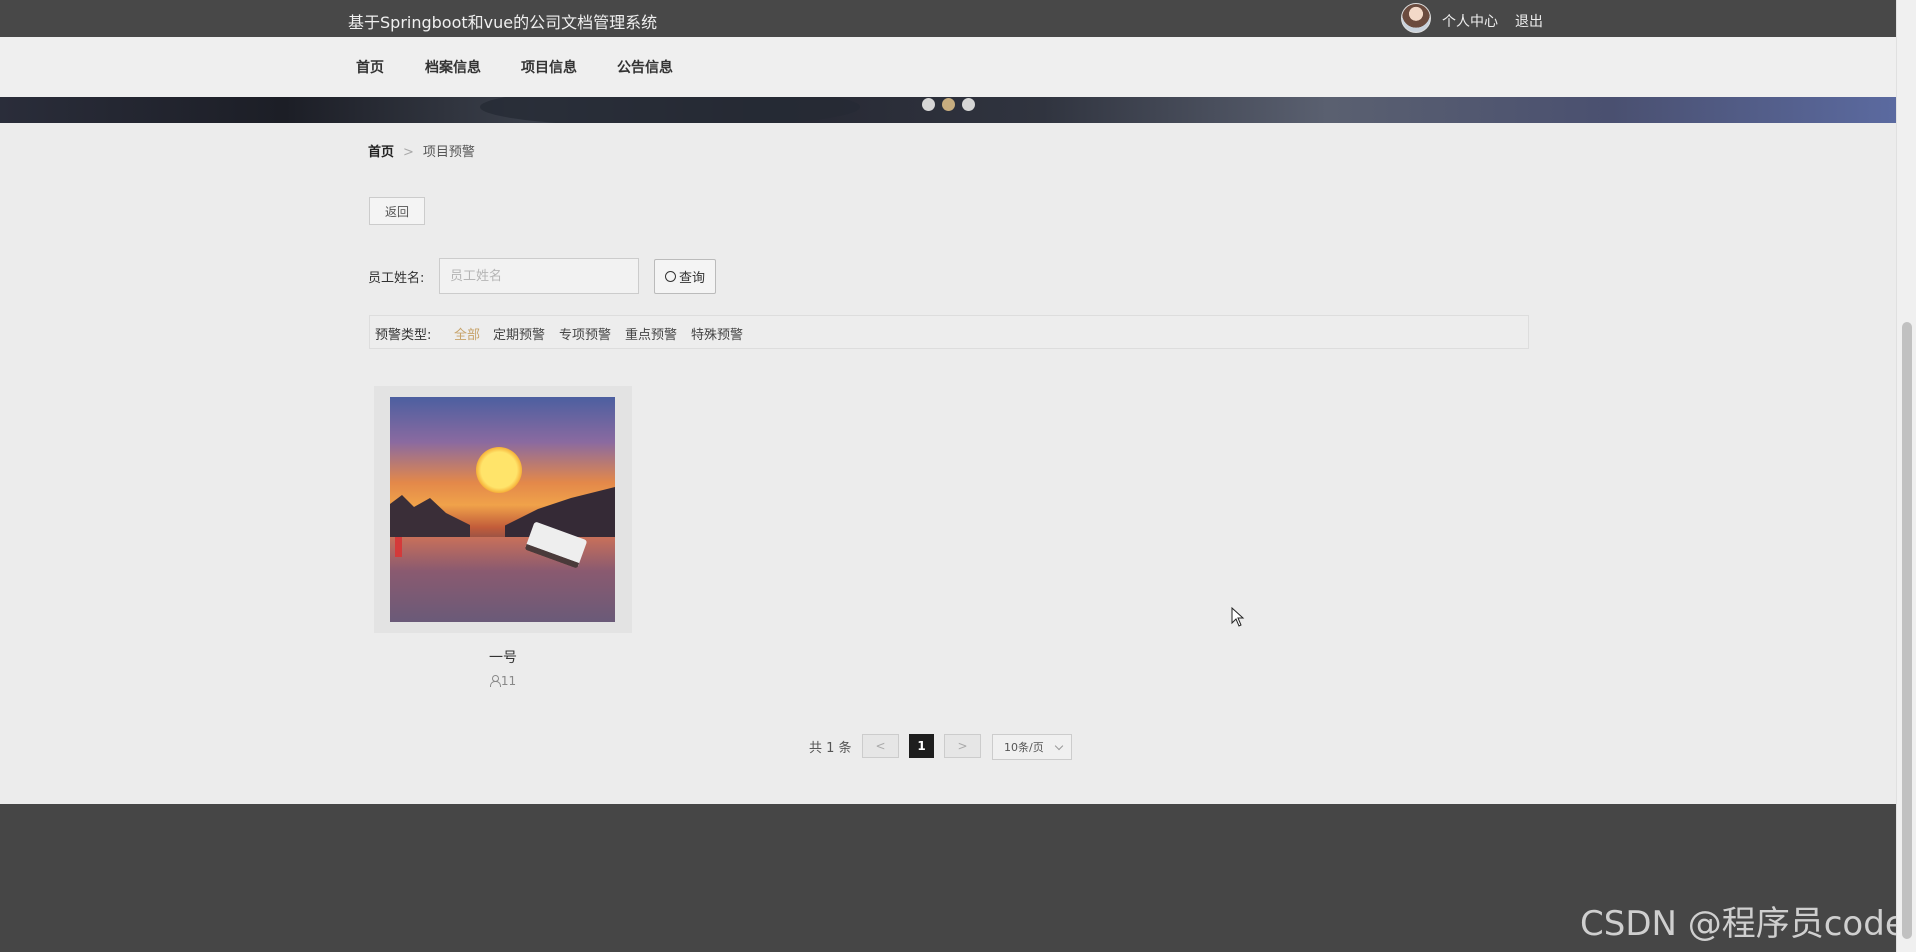 This screenshot has height=952, width=1916. Describe the element at coordinates (830, 748) in the screenshot. I see `pagination-total: 共 1 条` at that location.